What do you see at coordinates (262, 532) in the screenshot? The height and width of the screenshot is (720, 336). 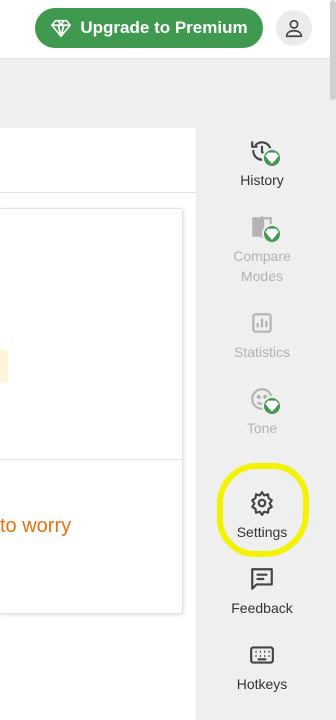 I see `sidebar-item-label: Settings` at bounding box center [262, 532].